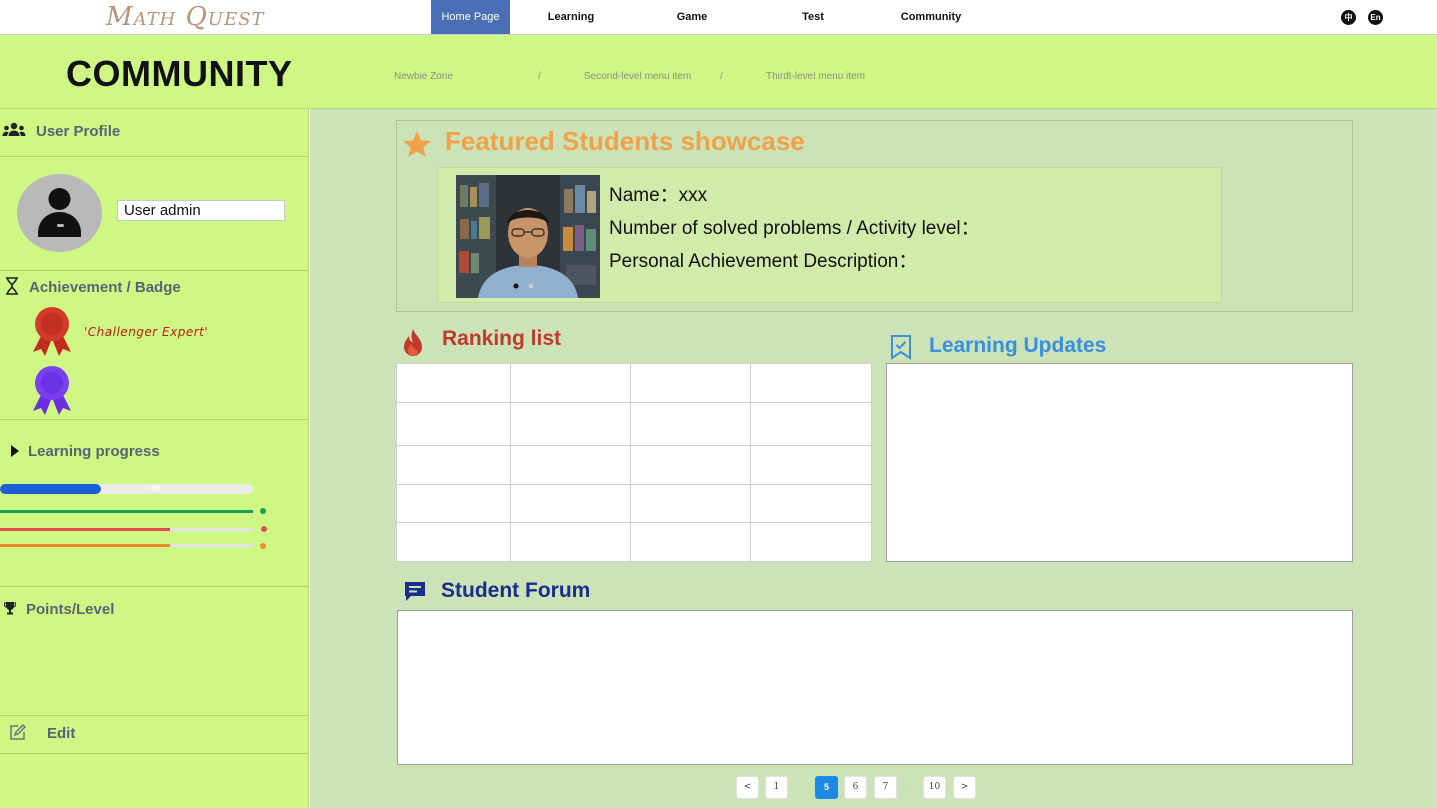 The width and height of the screenshot is (1437, 808). I want to click on pagination-ellipsis: ···, so click(799, 786).